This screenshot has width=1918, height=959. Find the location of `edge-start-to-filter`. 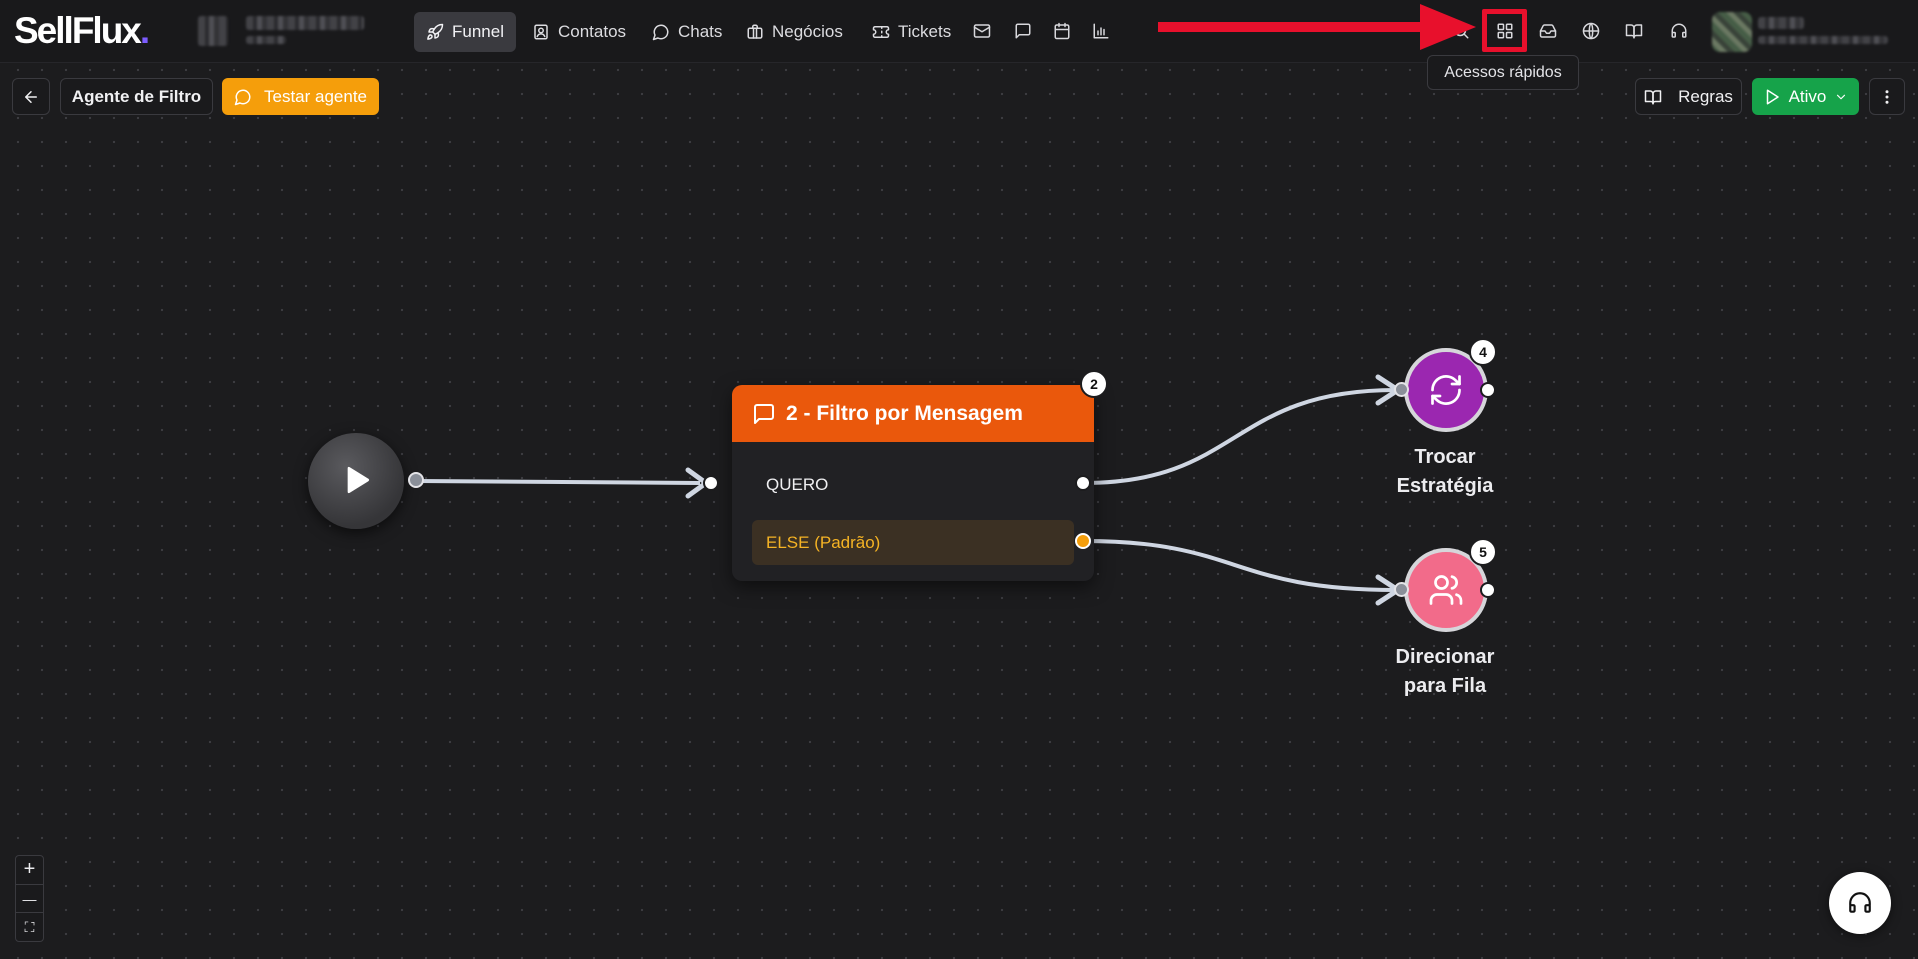

edge-start-to-filter is located at coordinates (558, 482).